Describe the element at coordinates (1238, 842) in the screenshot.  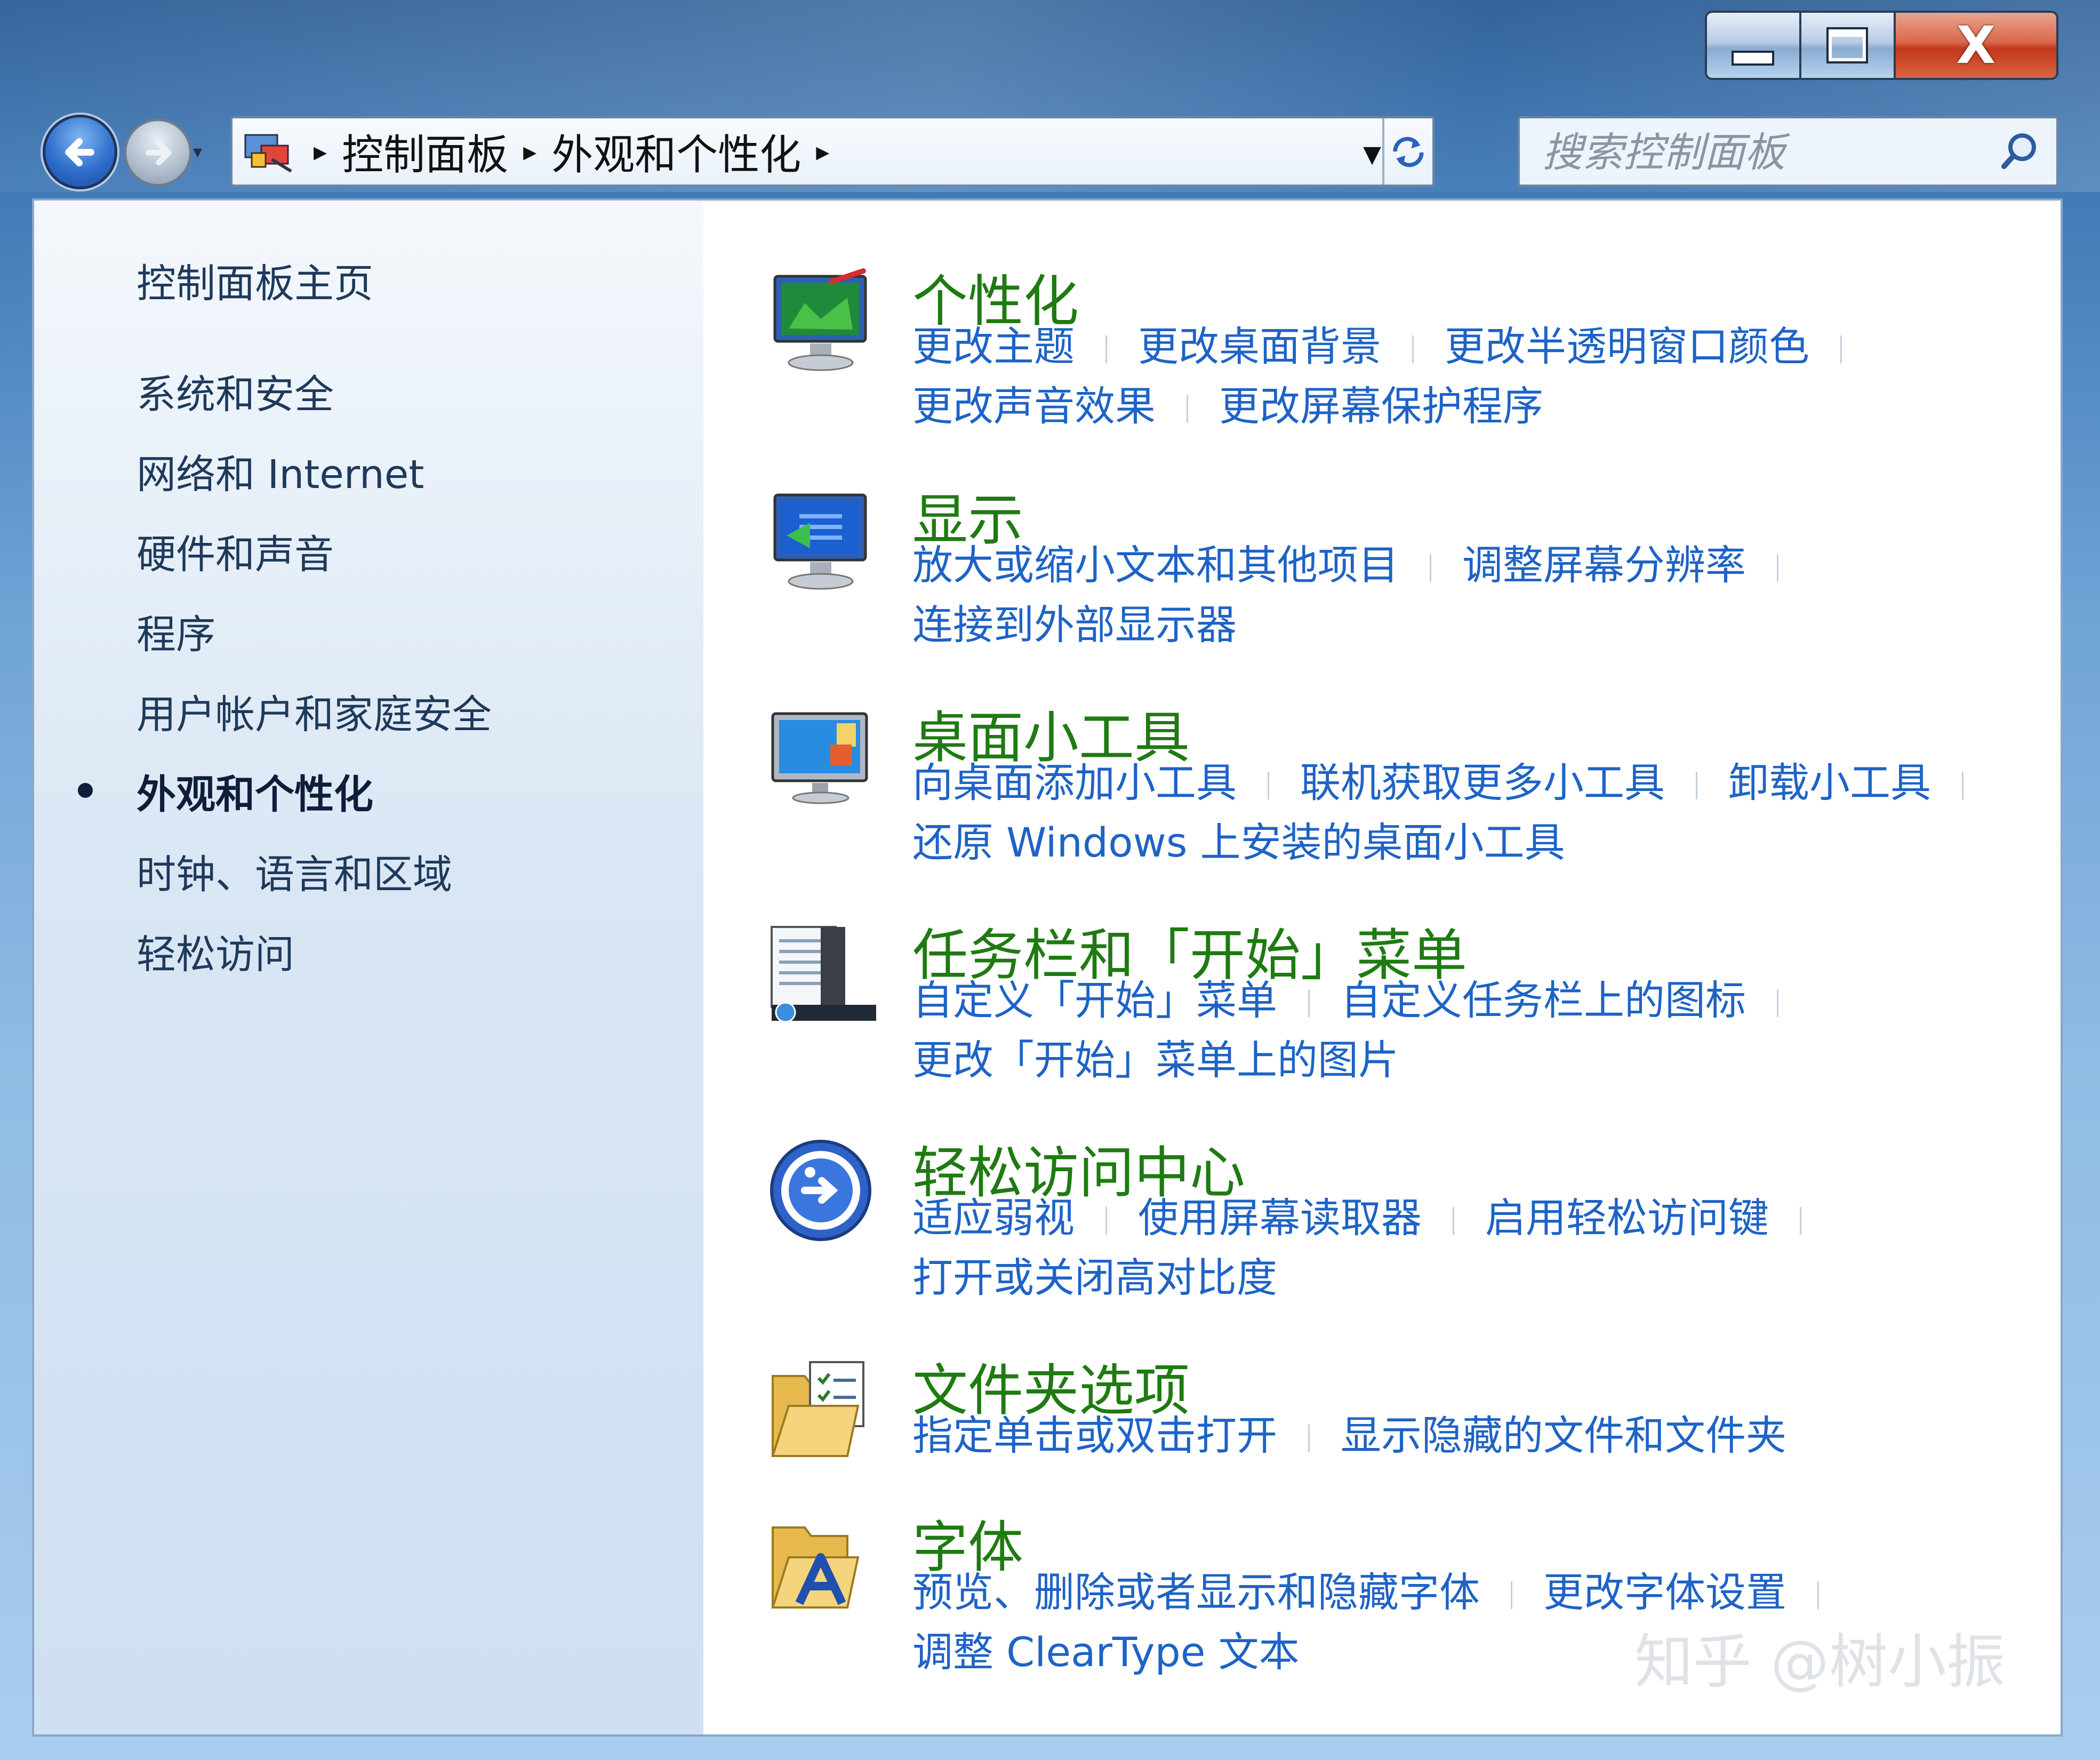
I see `link-restore-gadgets: 还原 Windows 上安装的桌面小工具` at that location.